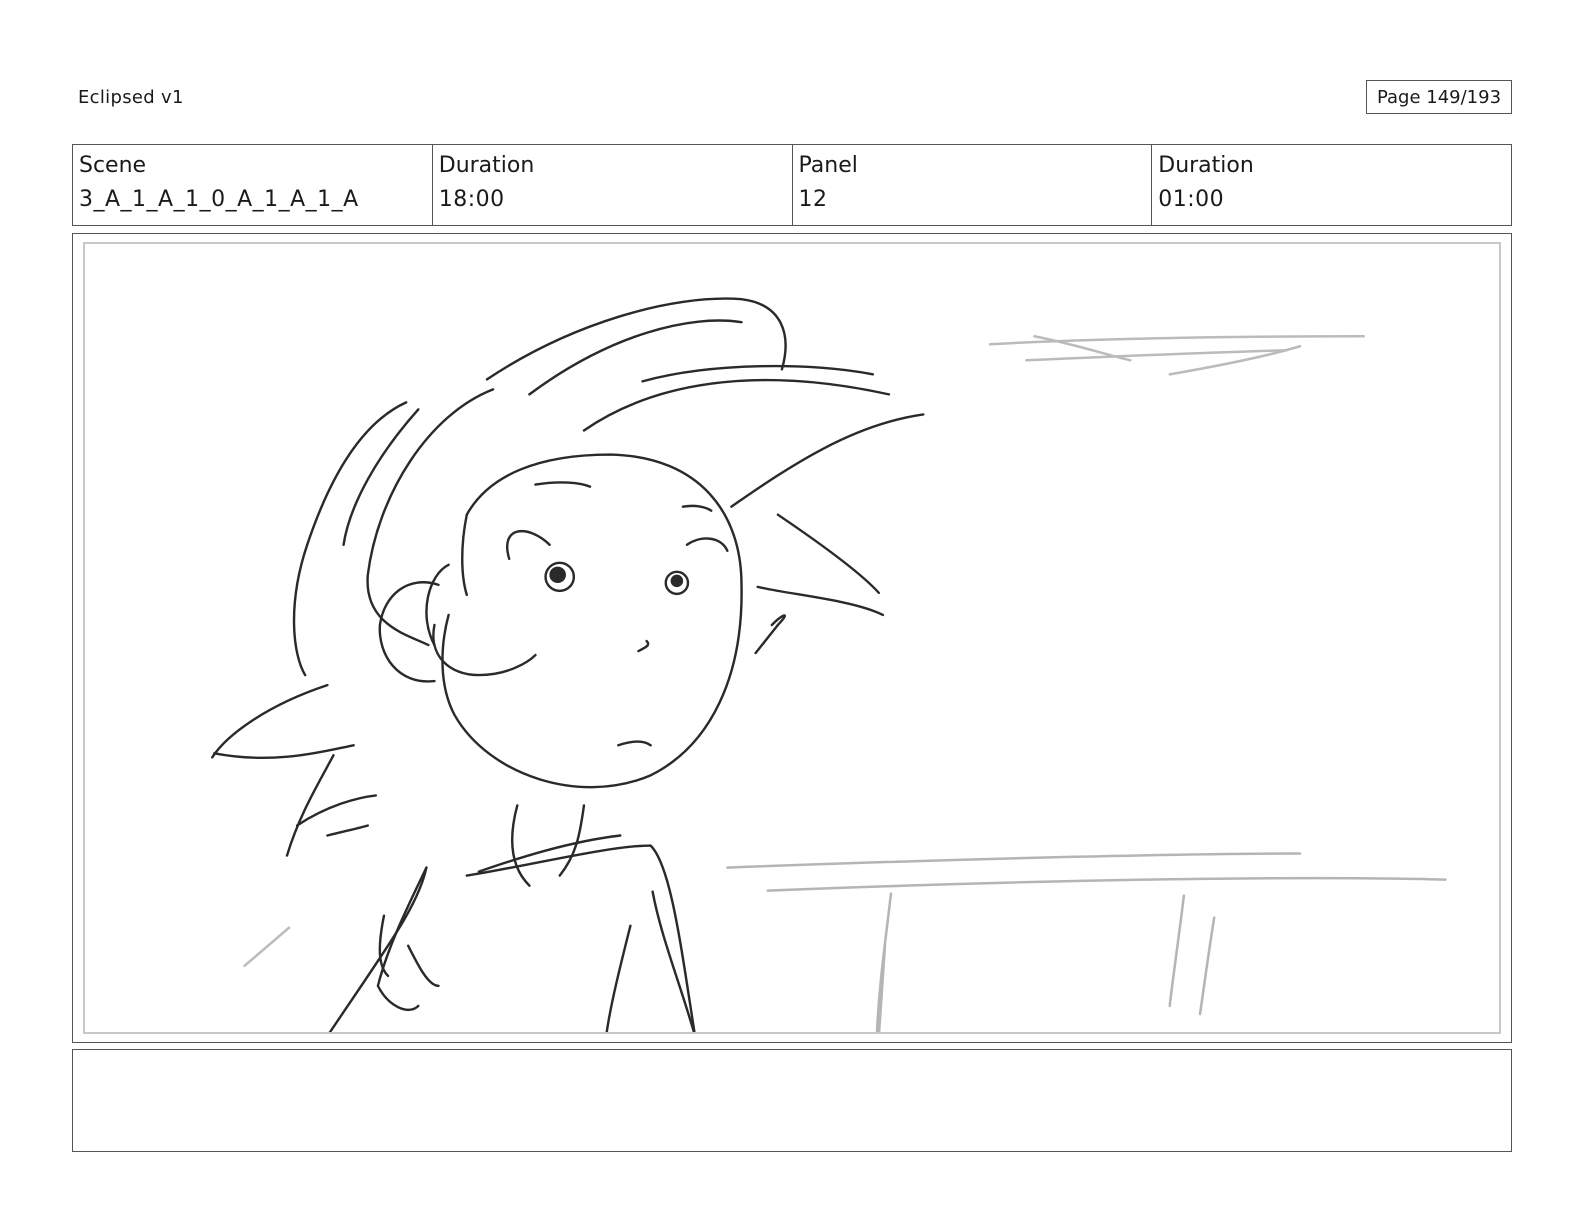 The image size is (1584, 1224). I want to click on scene-duration-label: Duration, so click(486, 165).